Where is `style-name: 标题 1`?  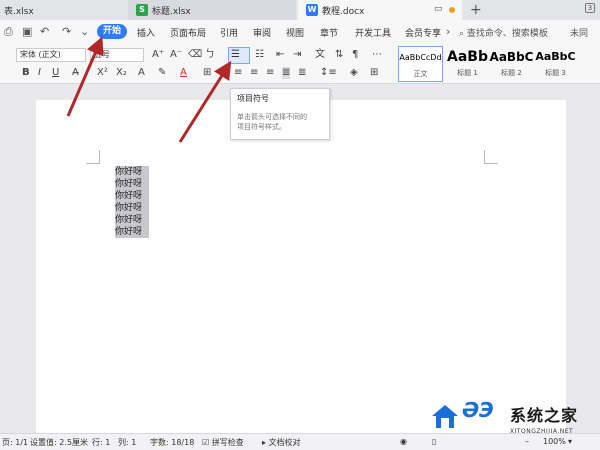 style-name: 标题 1 is located at coordinates (467, 73).